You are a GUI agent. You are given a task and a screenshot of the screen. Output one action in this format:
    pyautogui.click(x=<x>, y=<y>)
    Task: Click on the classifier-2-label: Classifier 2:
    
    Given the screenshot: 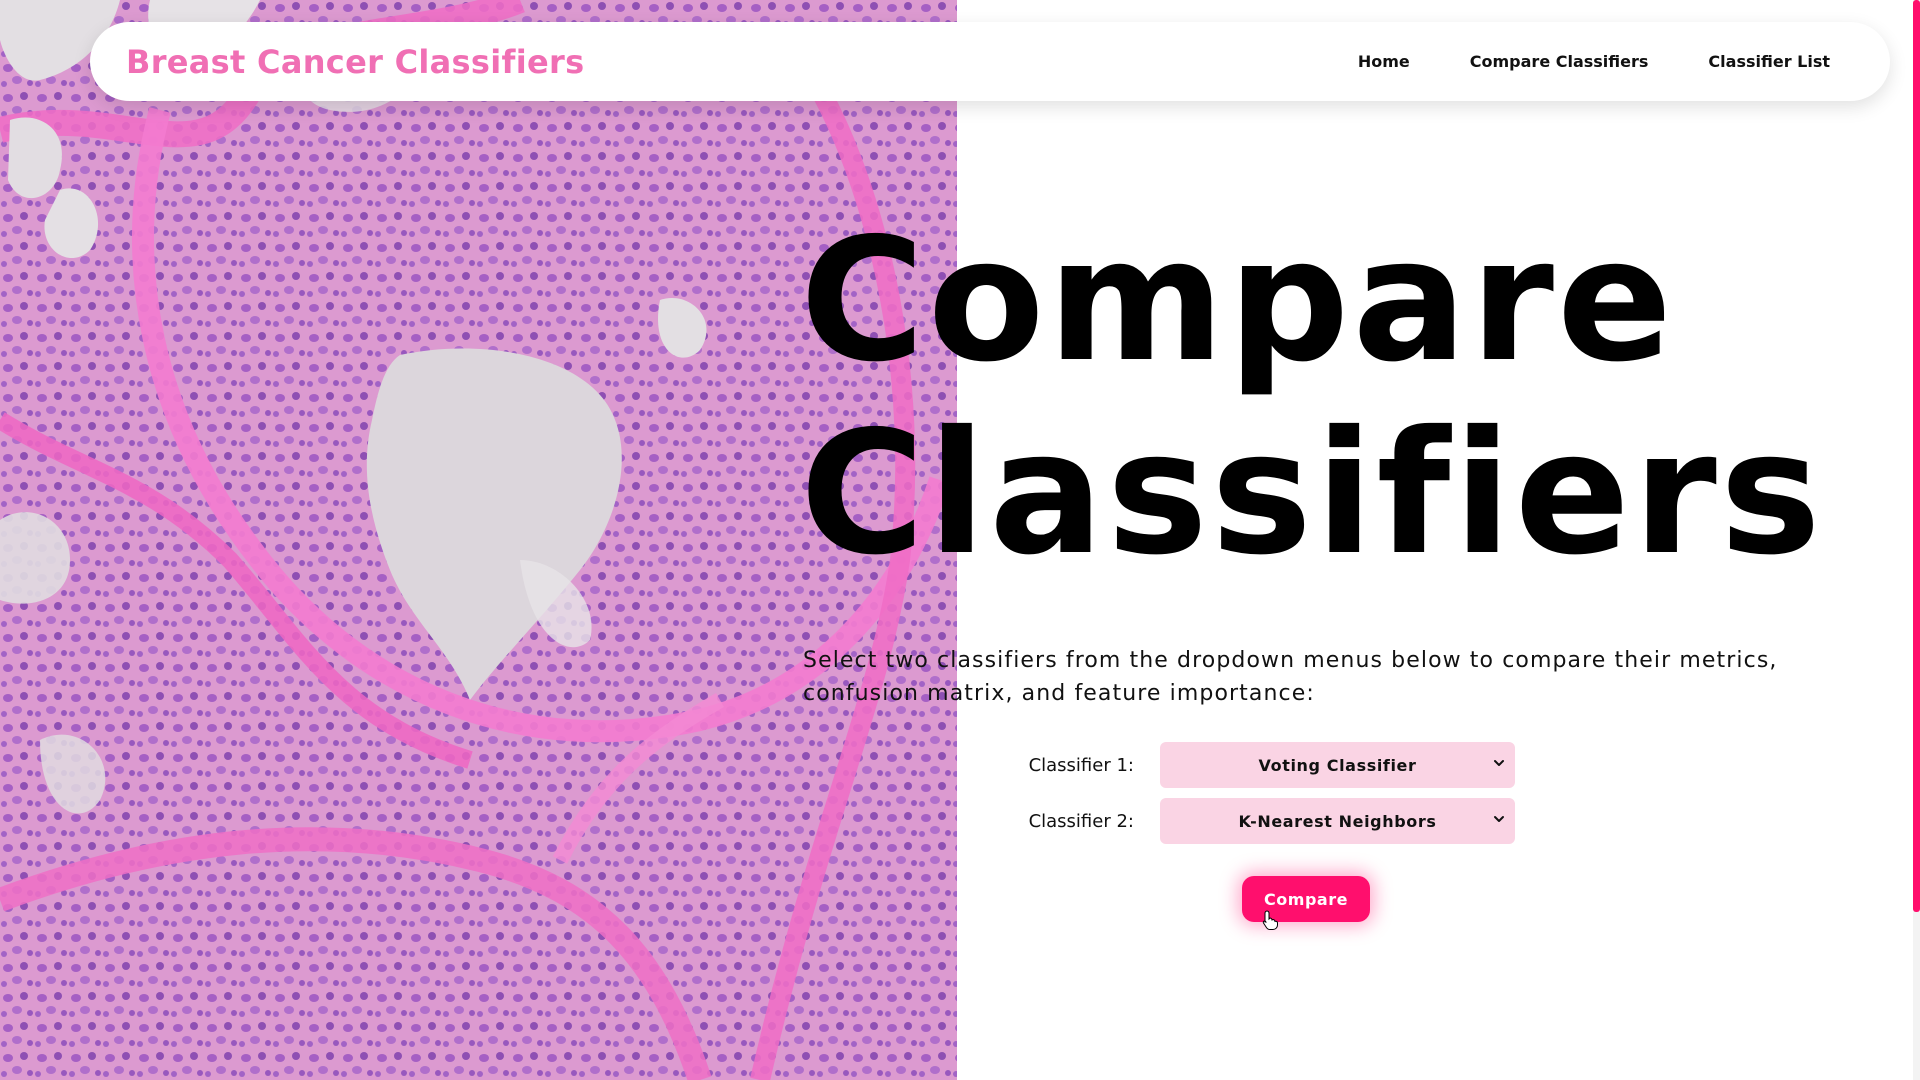 What is the action you would take?
    pyautogui.click(x=1081, y=821)
    